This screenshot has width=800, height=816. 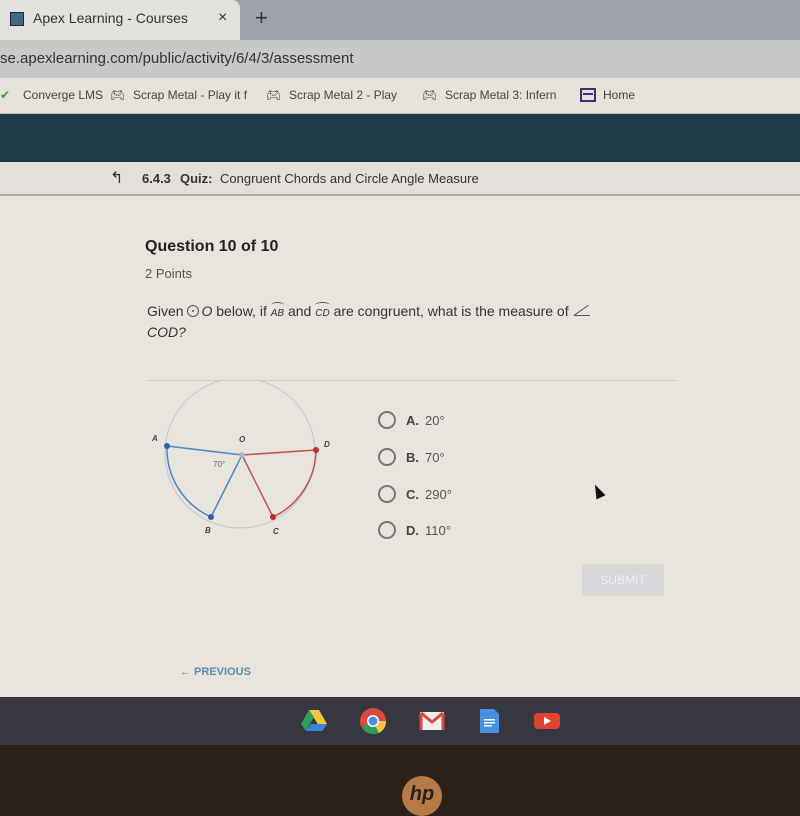 What do you see at coordinates (5, 95) in the screenshot?
I see `converge-icon: ✔` at bounding box center [5, 95].